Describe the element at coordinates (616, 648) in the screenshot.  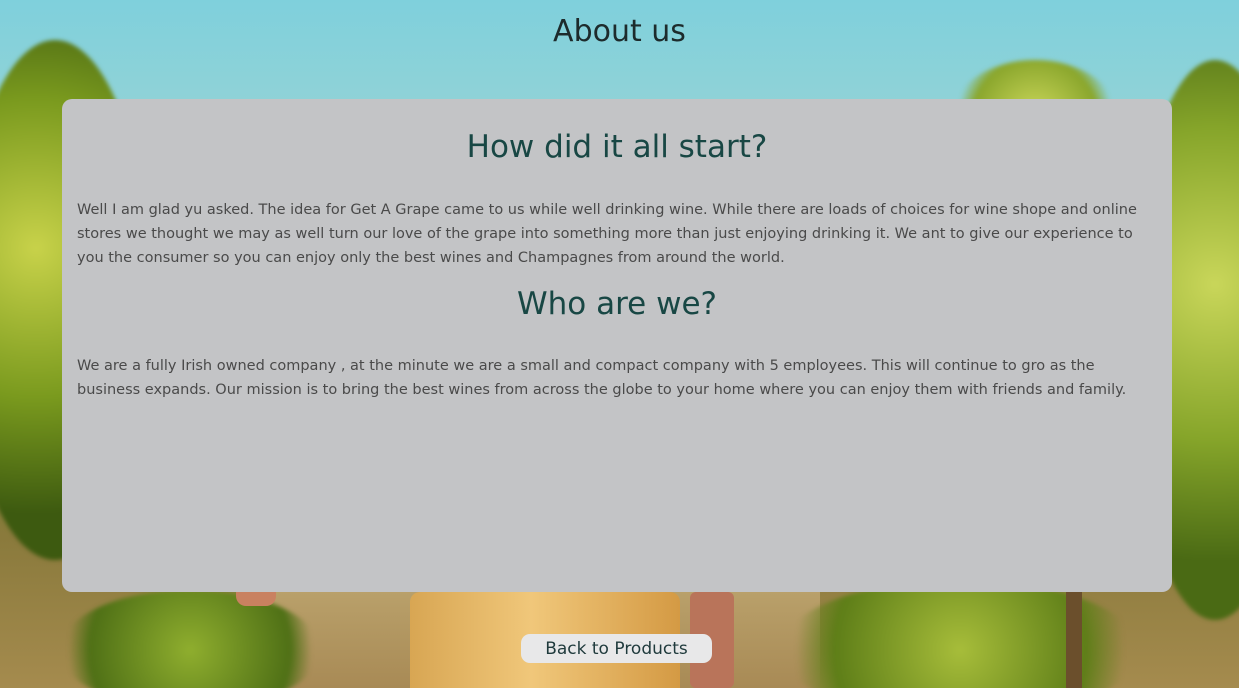
I see `back-to-products-button: Back to Products` at that location.